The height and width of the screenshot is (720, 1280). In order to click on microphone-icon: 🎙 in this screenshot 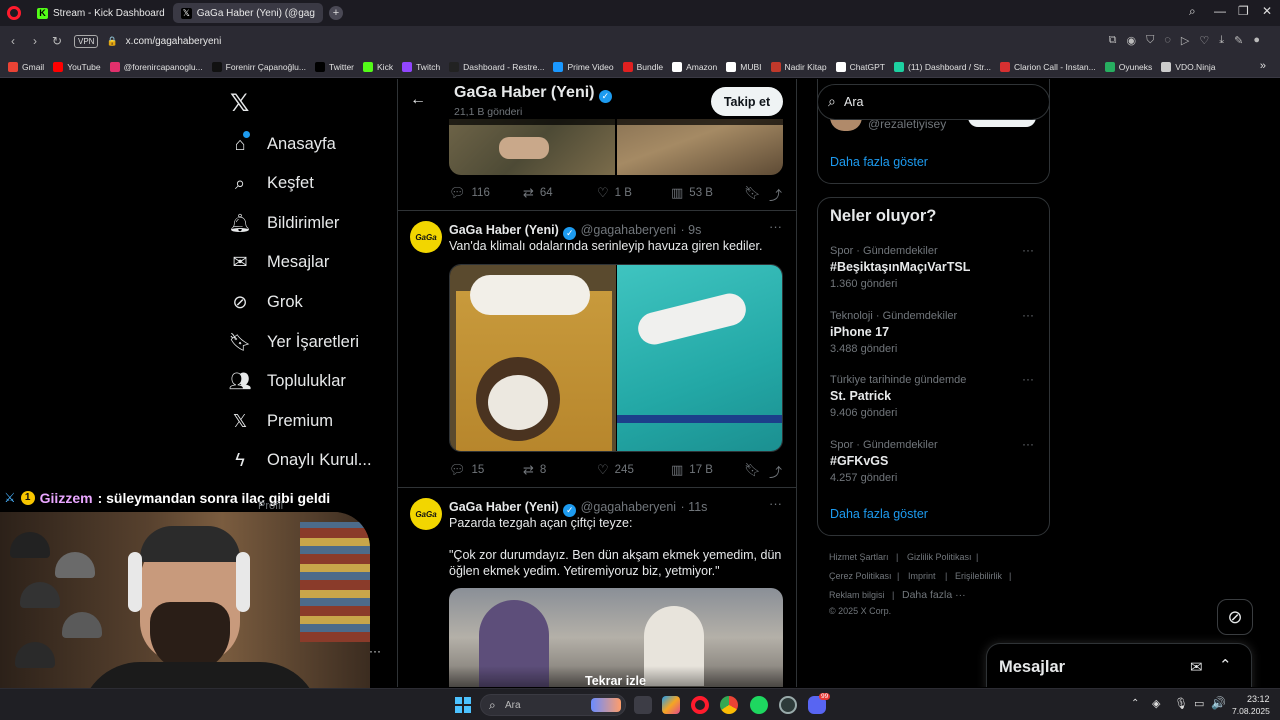, I will do `click(1181, 703)`.